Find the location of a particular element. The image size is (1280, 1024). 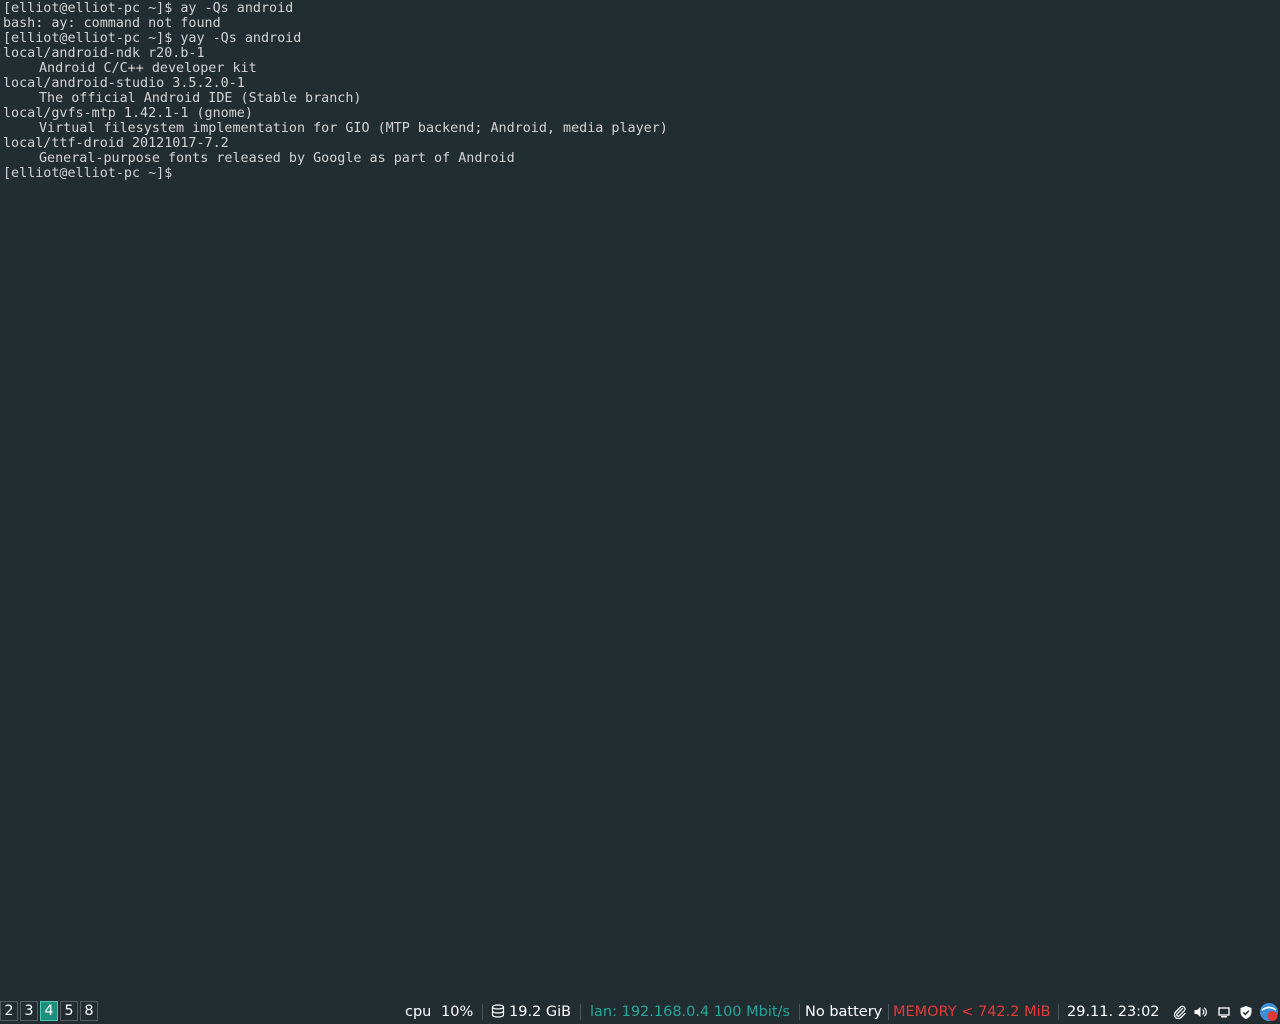

output-text: local/ttf-droid 20121017-7.2 is located at coordinates (116, 143).